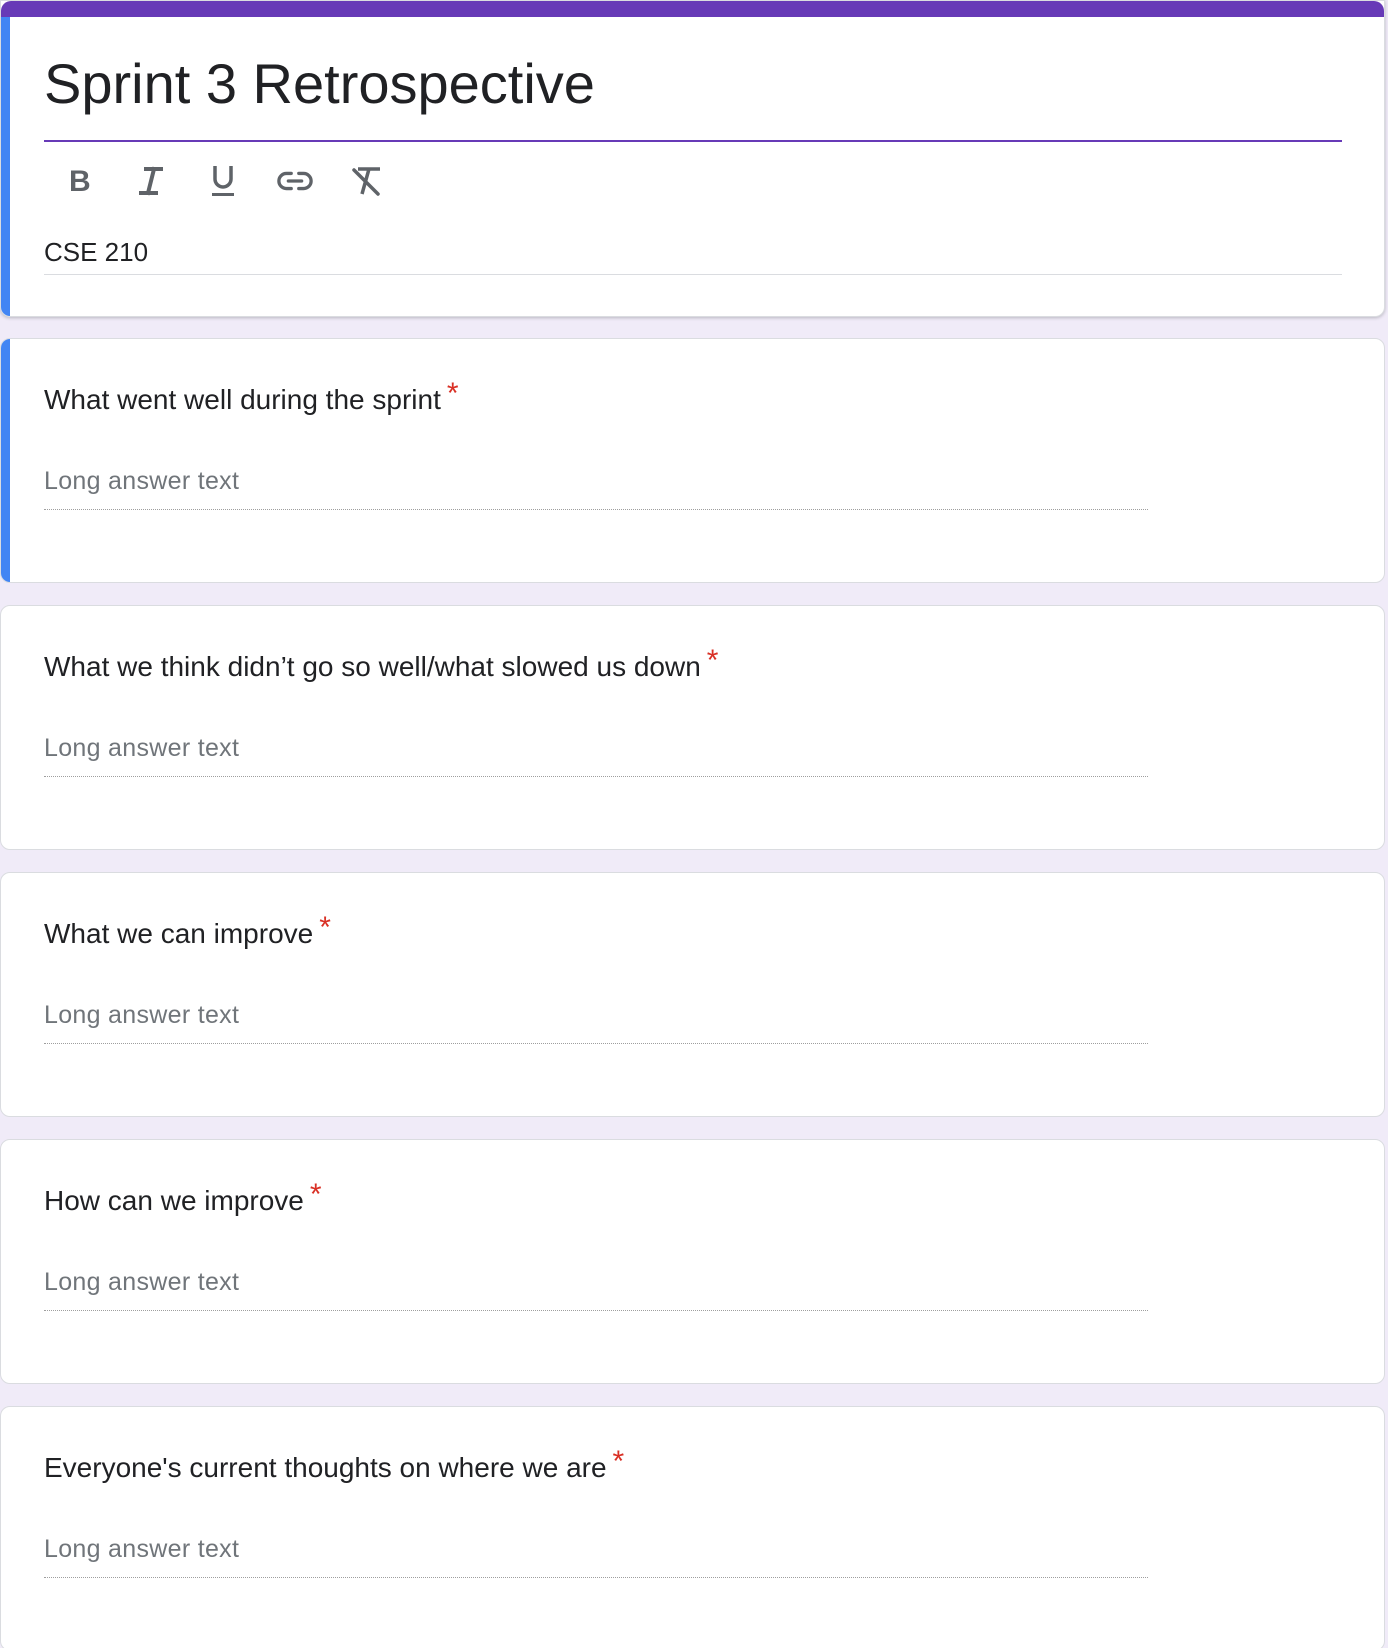  Describe the element at coordinates (174, 1200) in the screenshot. I see `question-title-text: How can we improve` at that location.